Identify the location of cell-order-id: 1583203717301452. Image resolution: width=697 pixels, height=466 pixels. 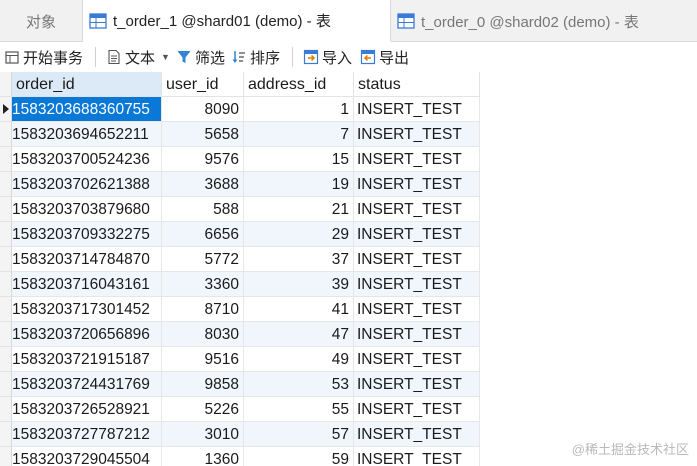
(87, 309).